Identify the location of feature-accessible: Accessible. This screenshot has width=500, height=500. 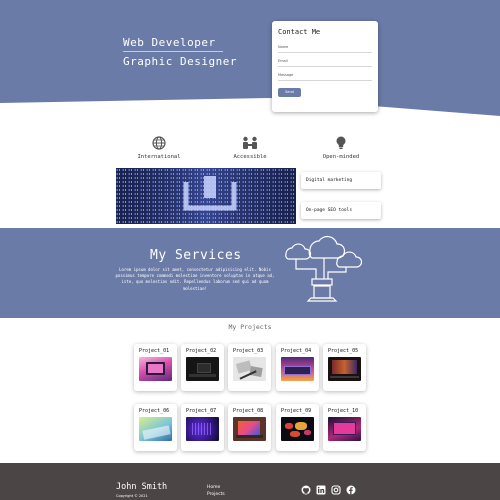
(250, 148).